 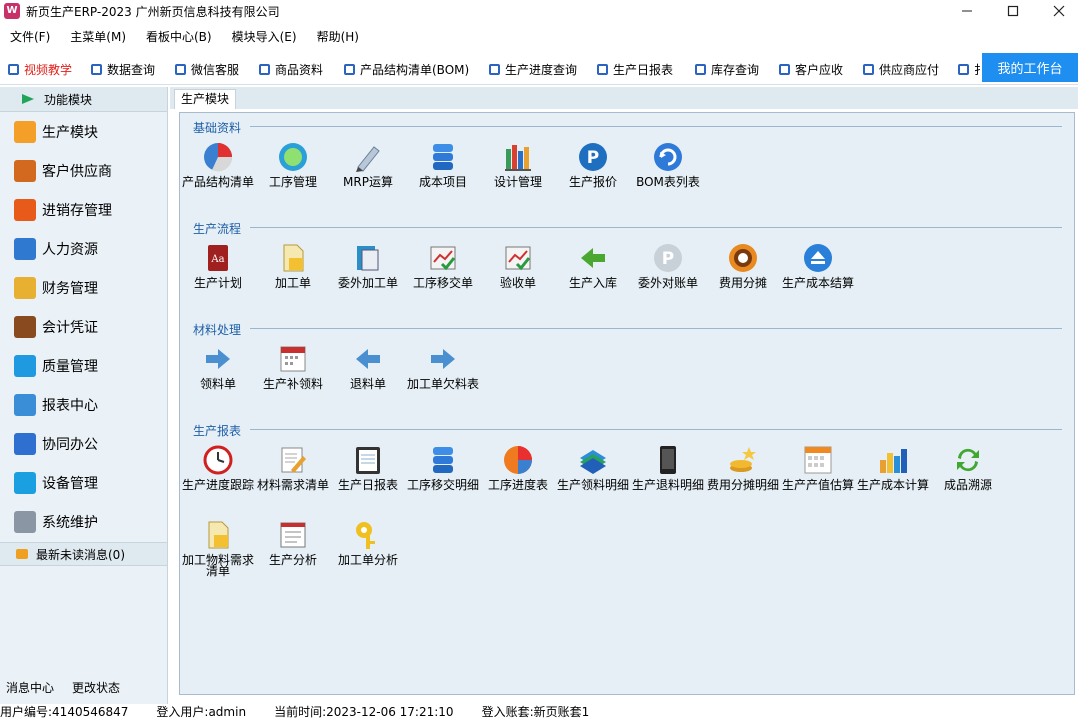 I want to click on quick-item: 产品结构清单(BOM), so click(x=406, y=69).